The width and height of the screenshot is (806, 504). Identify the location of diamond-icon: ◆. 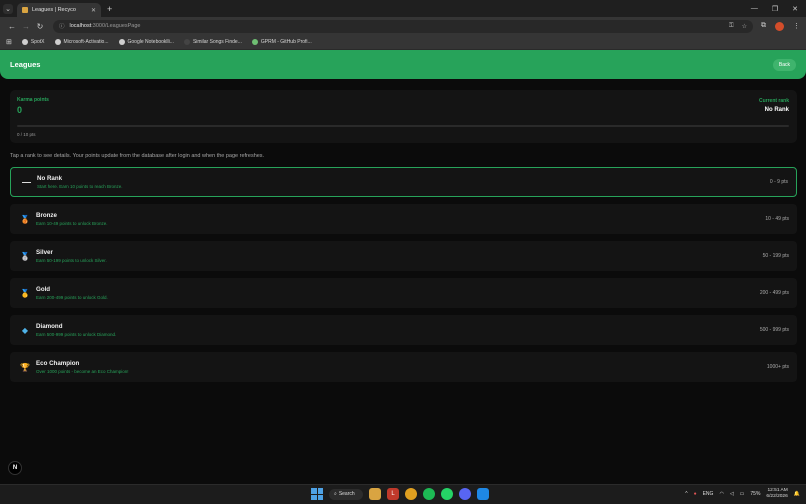
(25, 330).